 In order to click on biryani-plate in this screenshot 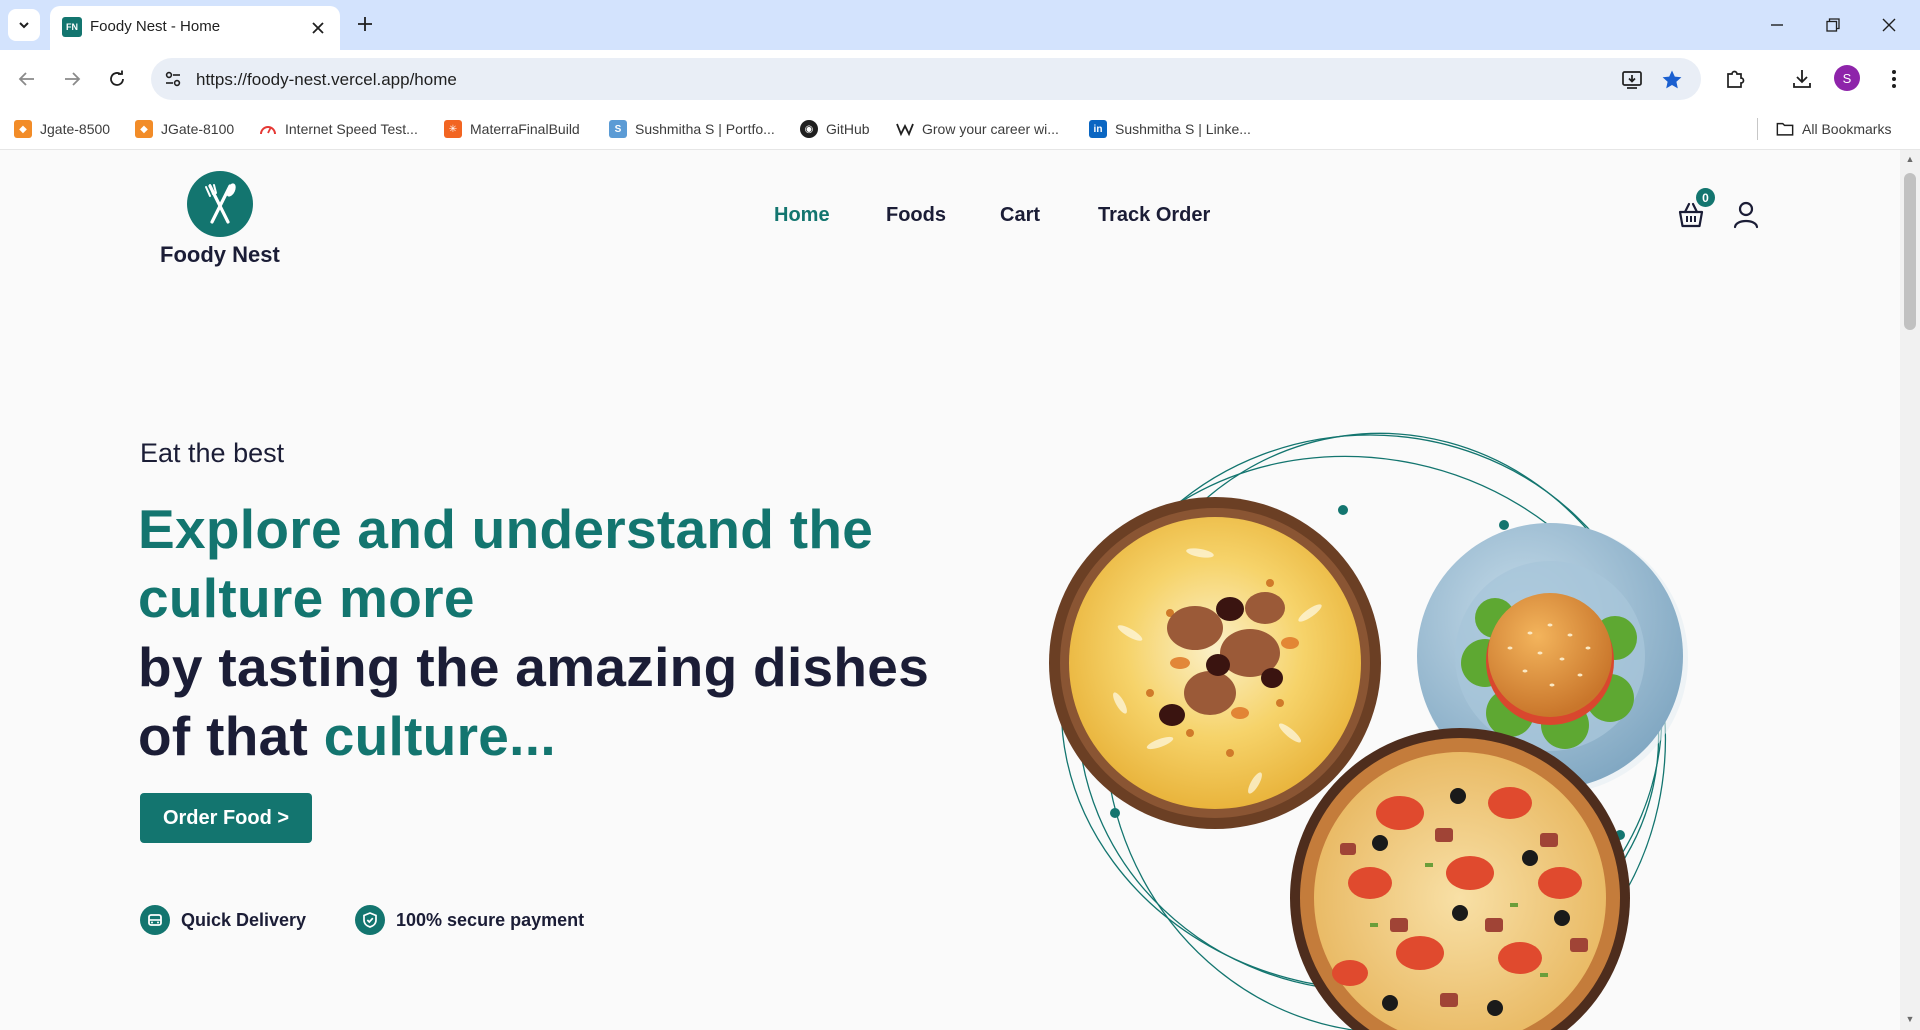, I will do `click(1215, 663)`.